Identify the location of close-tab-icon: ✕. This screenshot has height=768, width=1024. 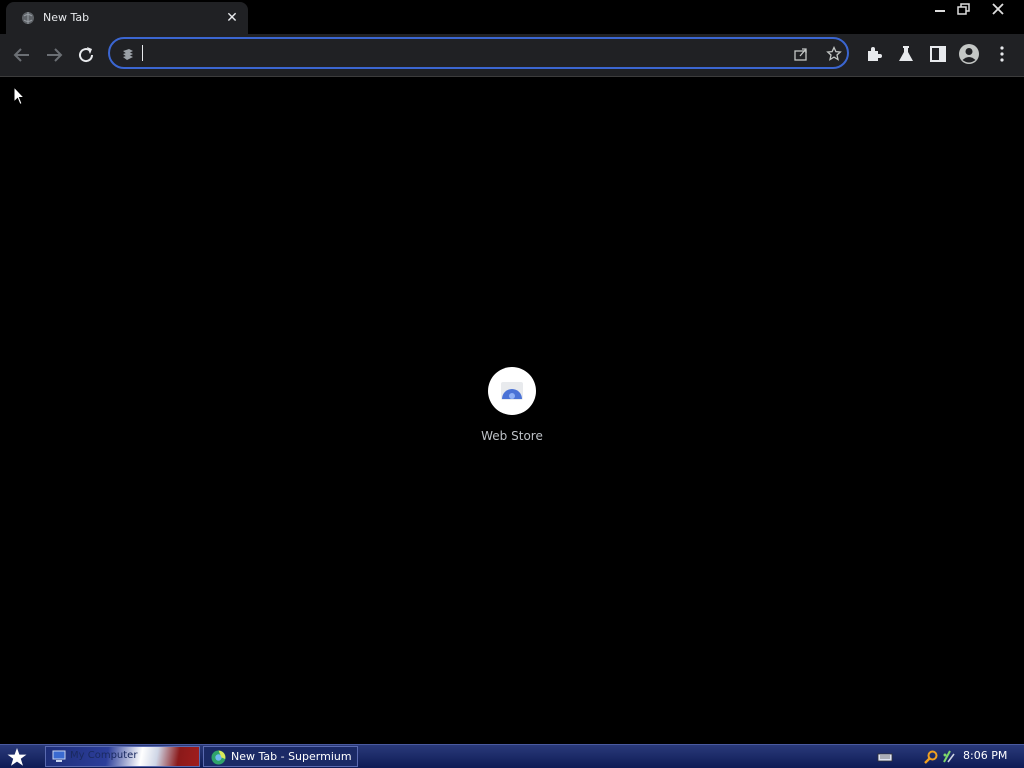
(232, 18).